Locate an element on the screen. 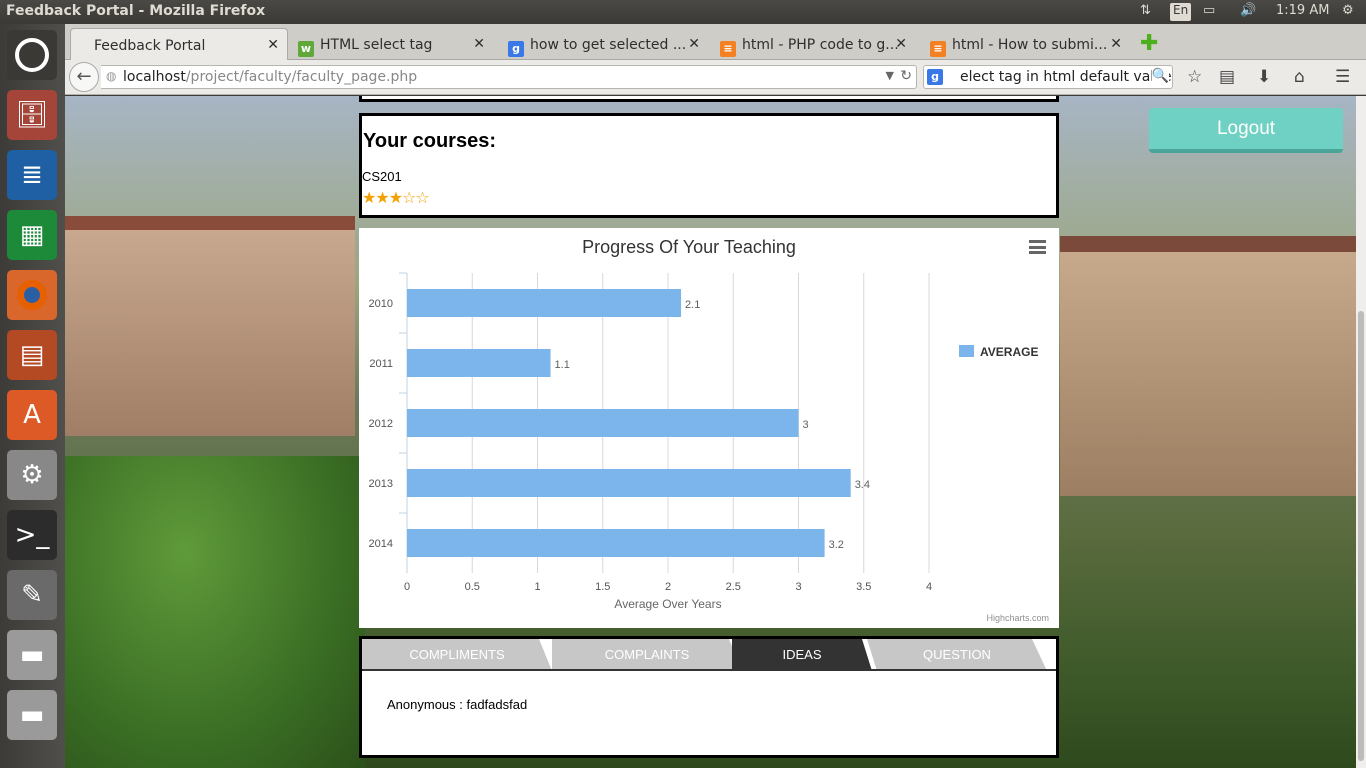  bookmark-star-icon: ☆ is located at coordinates (1194, 77).